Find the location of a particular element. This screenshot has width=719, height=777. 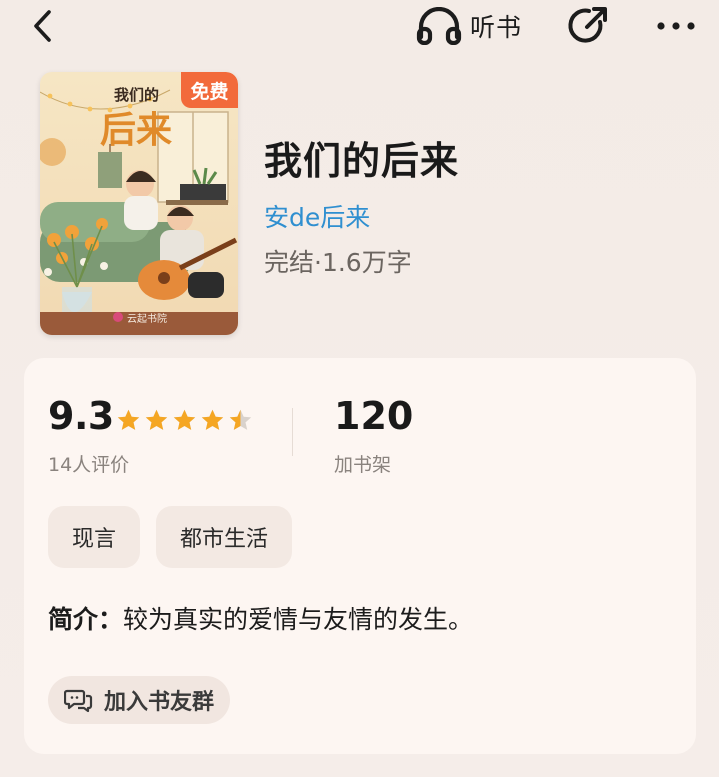

free-badge: 免费 is located at coordinates (209, 90).